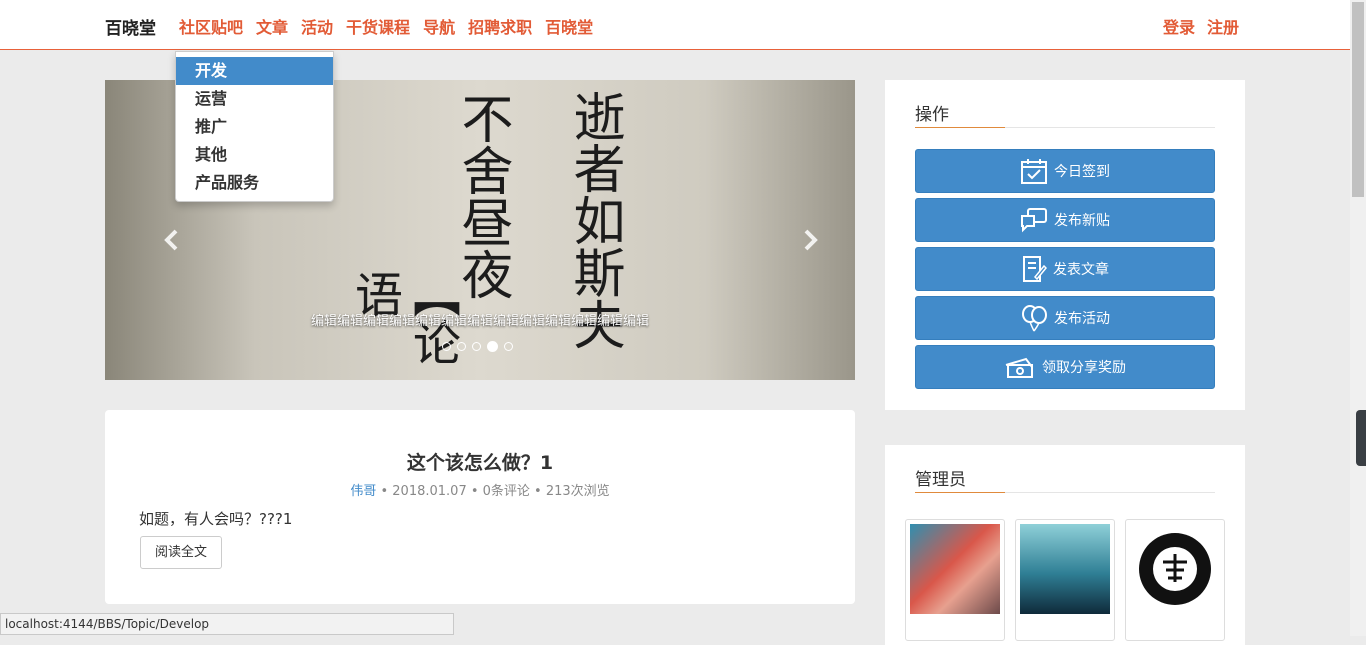 The image size is (1366, 645). Describe the element at coordinates (482, 196) in the screenshot. I see `calligraphy-line-2: 不舍昼夜` at that location.